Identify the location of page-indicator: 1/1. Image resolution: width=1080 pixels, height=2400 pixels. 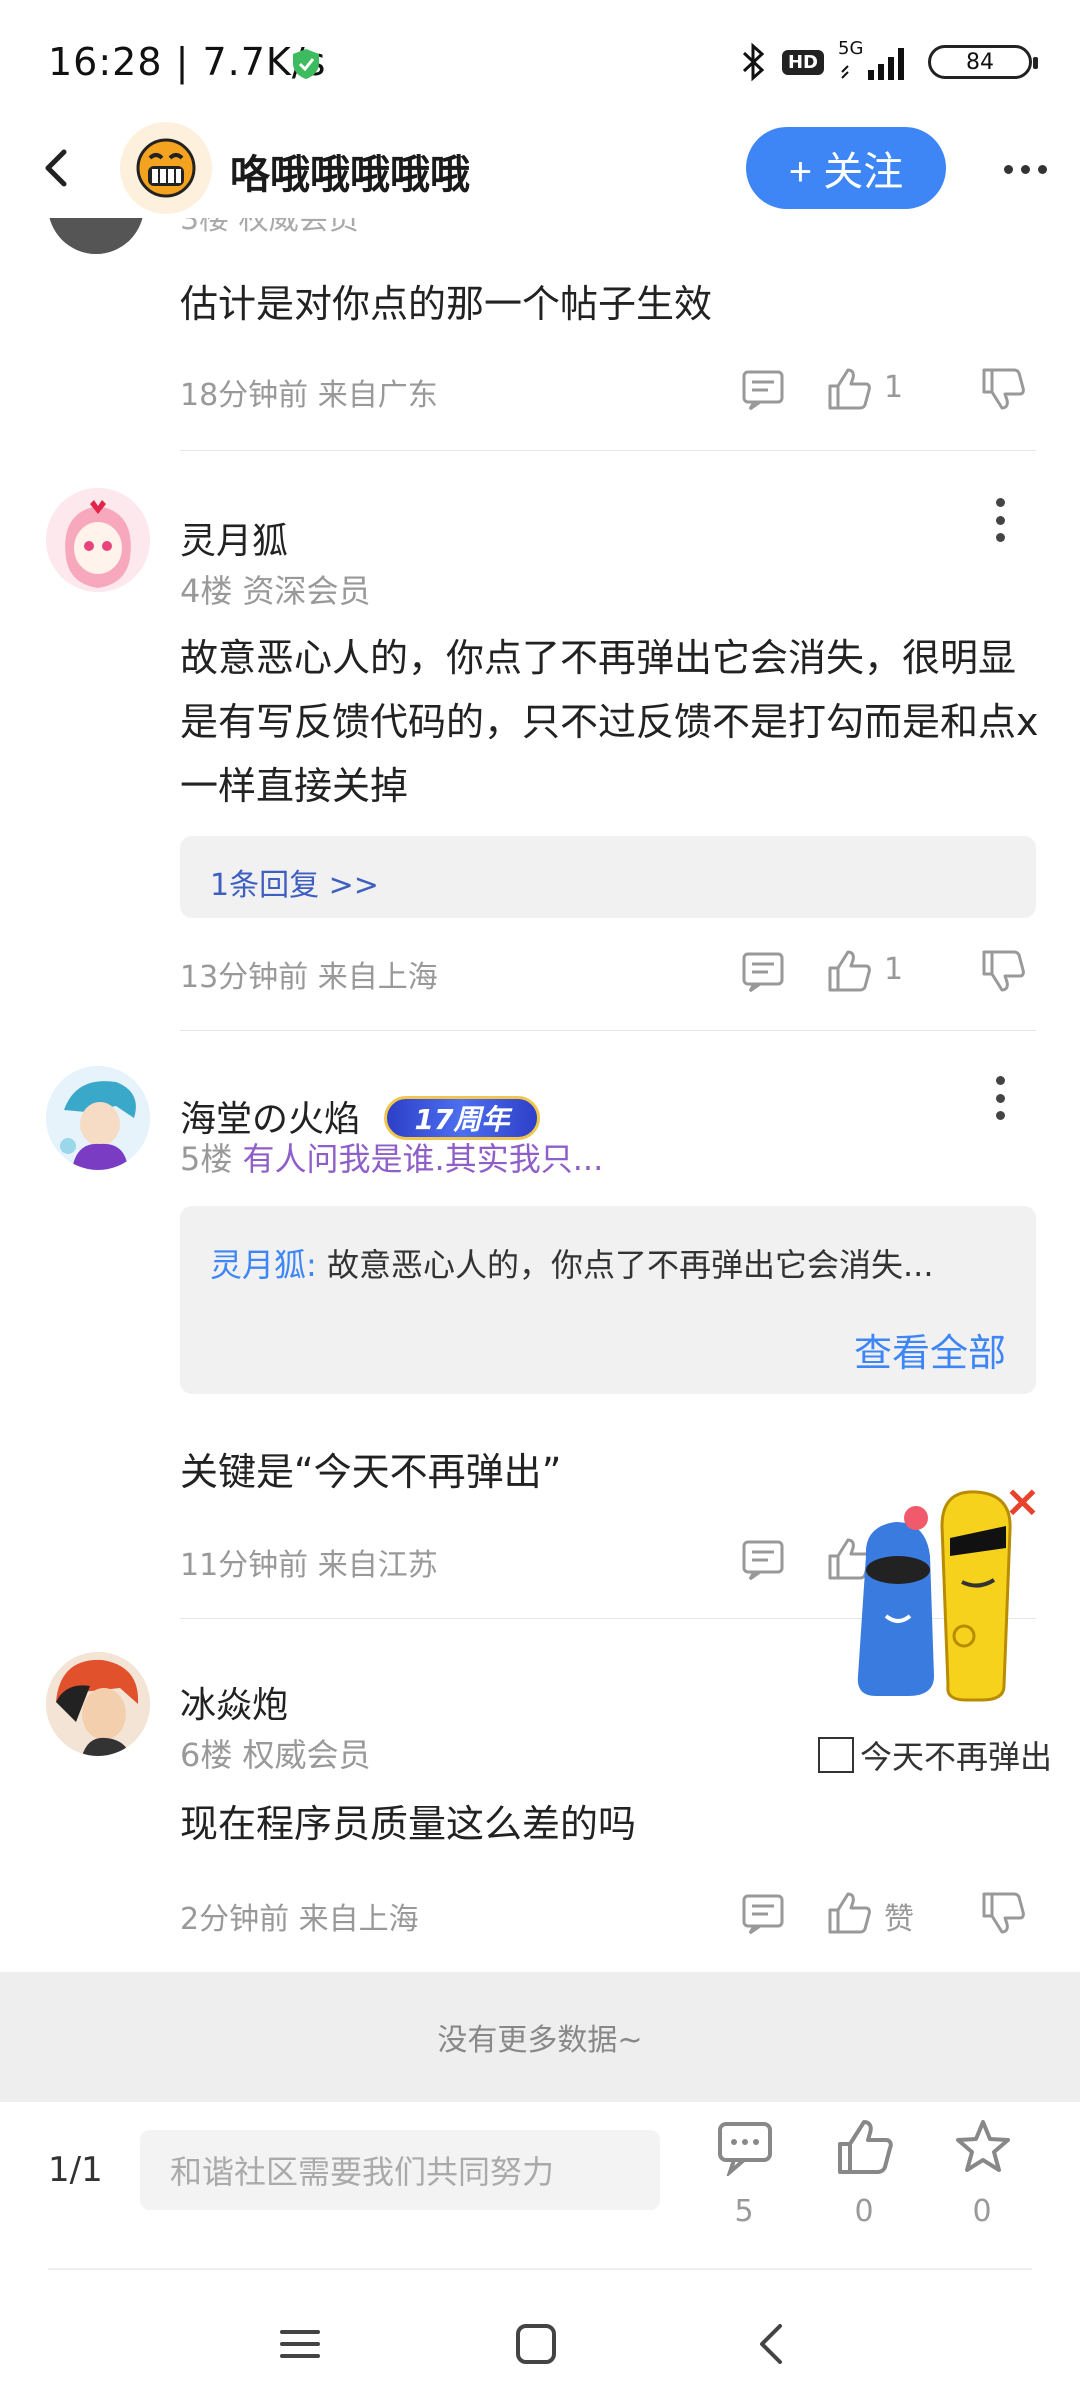
(75, 2170).